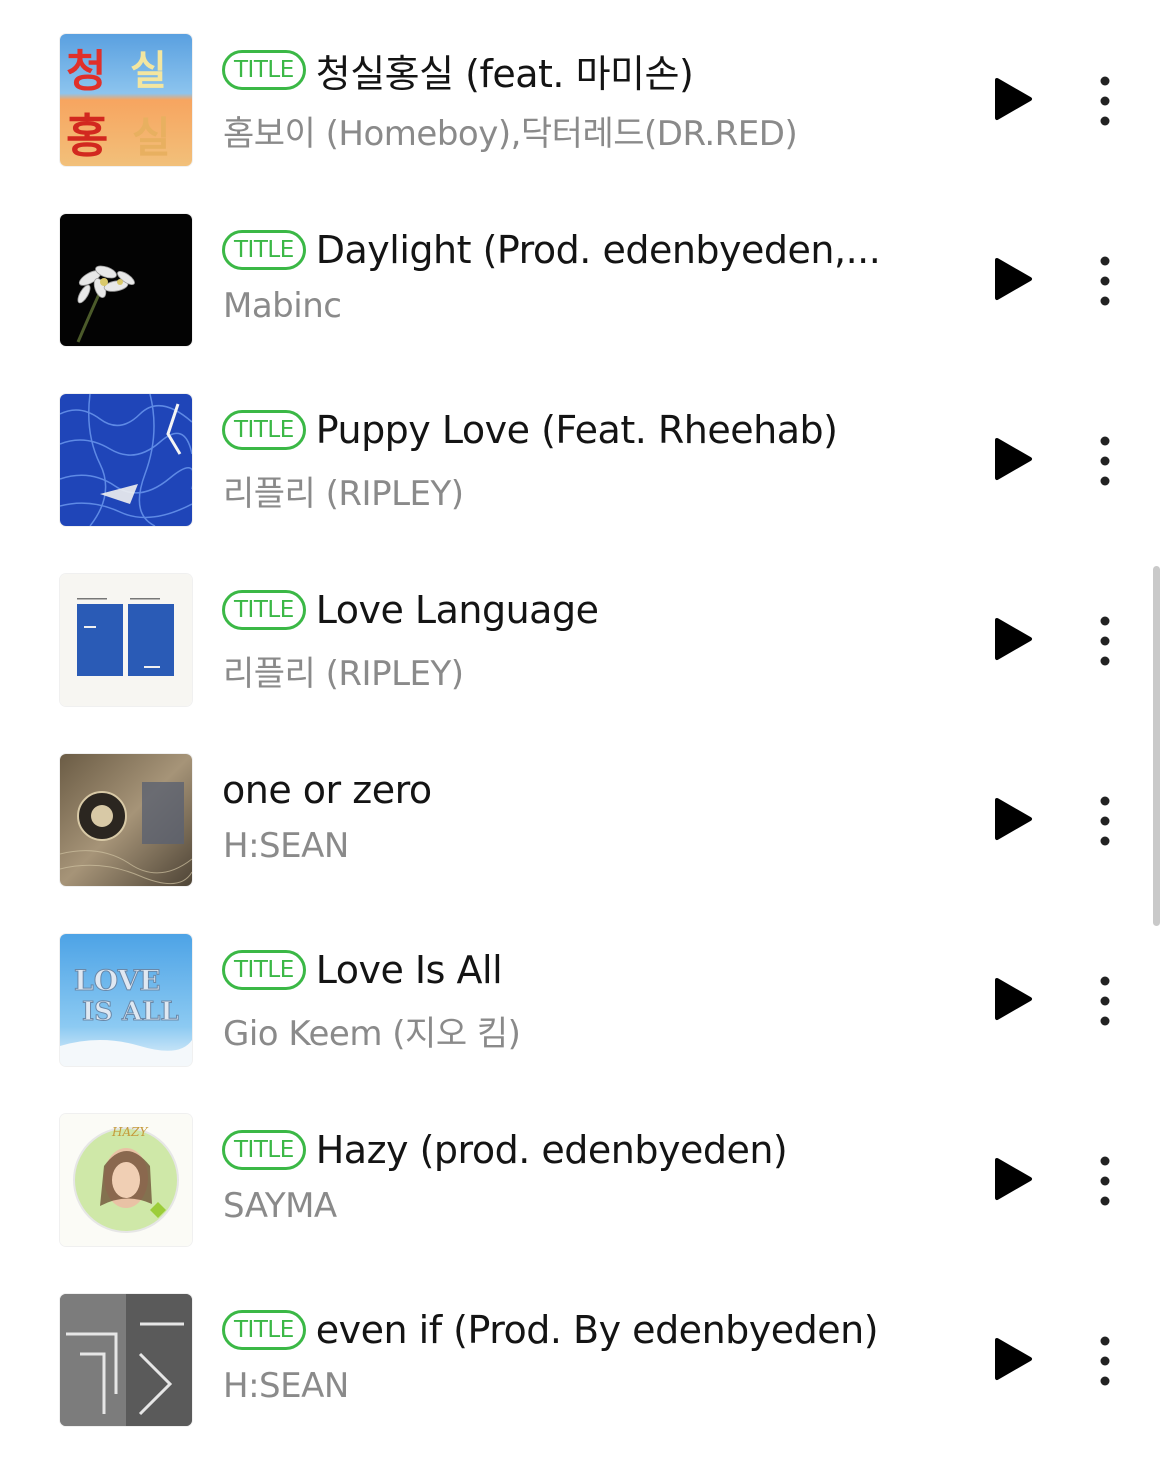 The height and width of the screenshot is (1467, 1170). I want to click on song-title-line: TITLE Hazy (prod. edenbyeden), so click(592, 1150).